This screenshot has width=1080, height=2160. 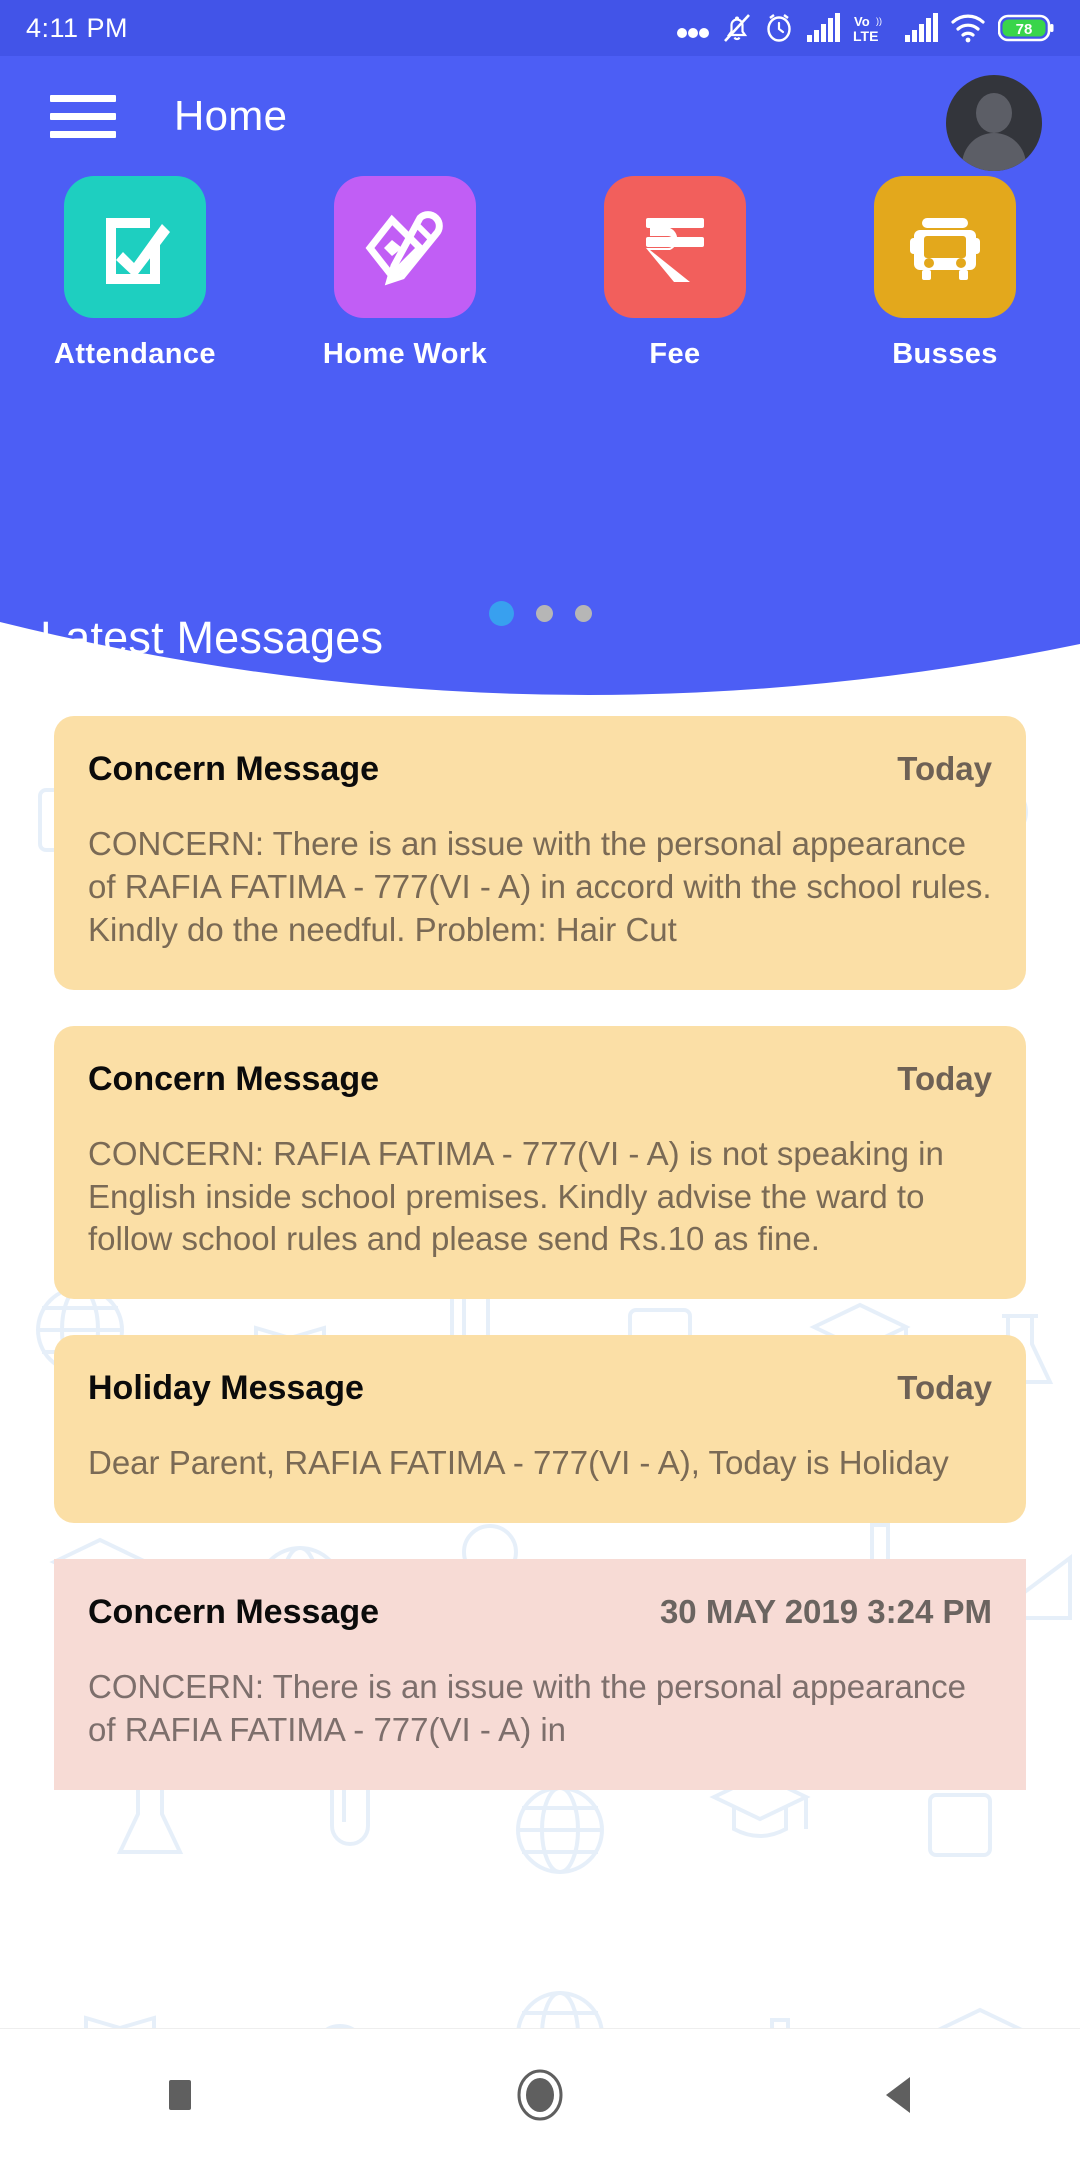 What do you see at coordinates (968, 28) in the screenshot?
I see `wifi-icon` at bounding box center [968, 28].